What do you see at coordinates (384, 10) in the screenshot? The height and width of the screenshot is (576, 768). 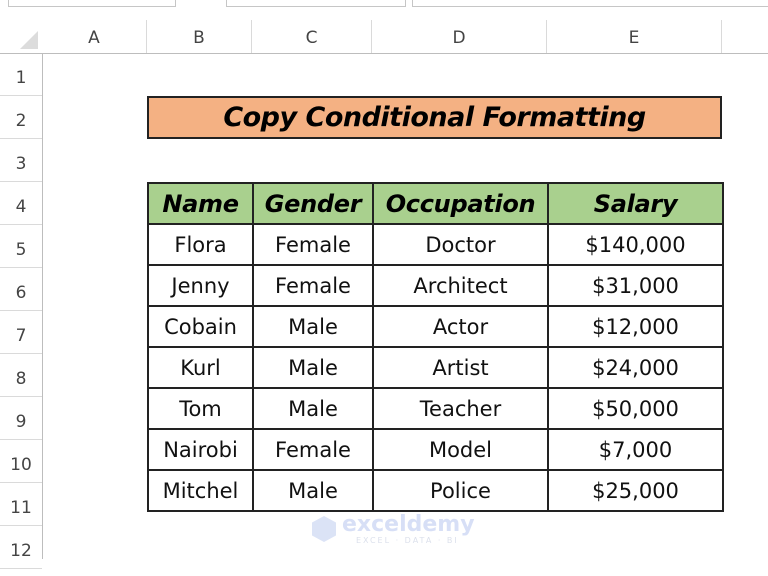 I see `formula-bar-area` at bounding box center [384, 10].